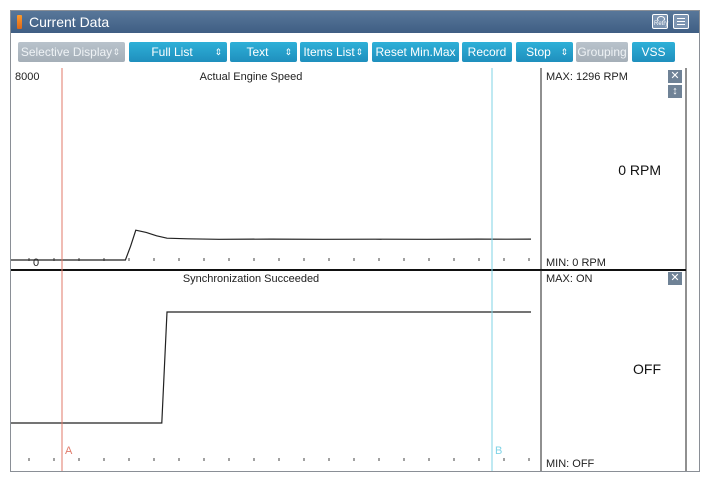  Describe the element at coordinates (257, 52) in the screenshot. I see `text-label: Text` at that location.